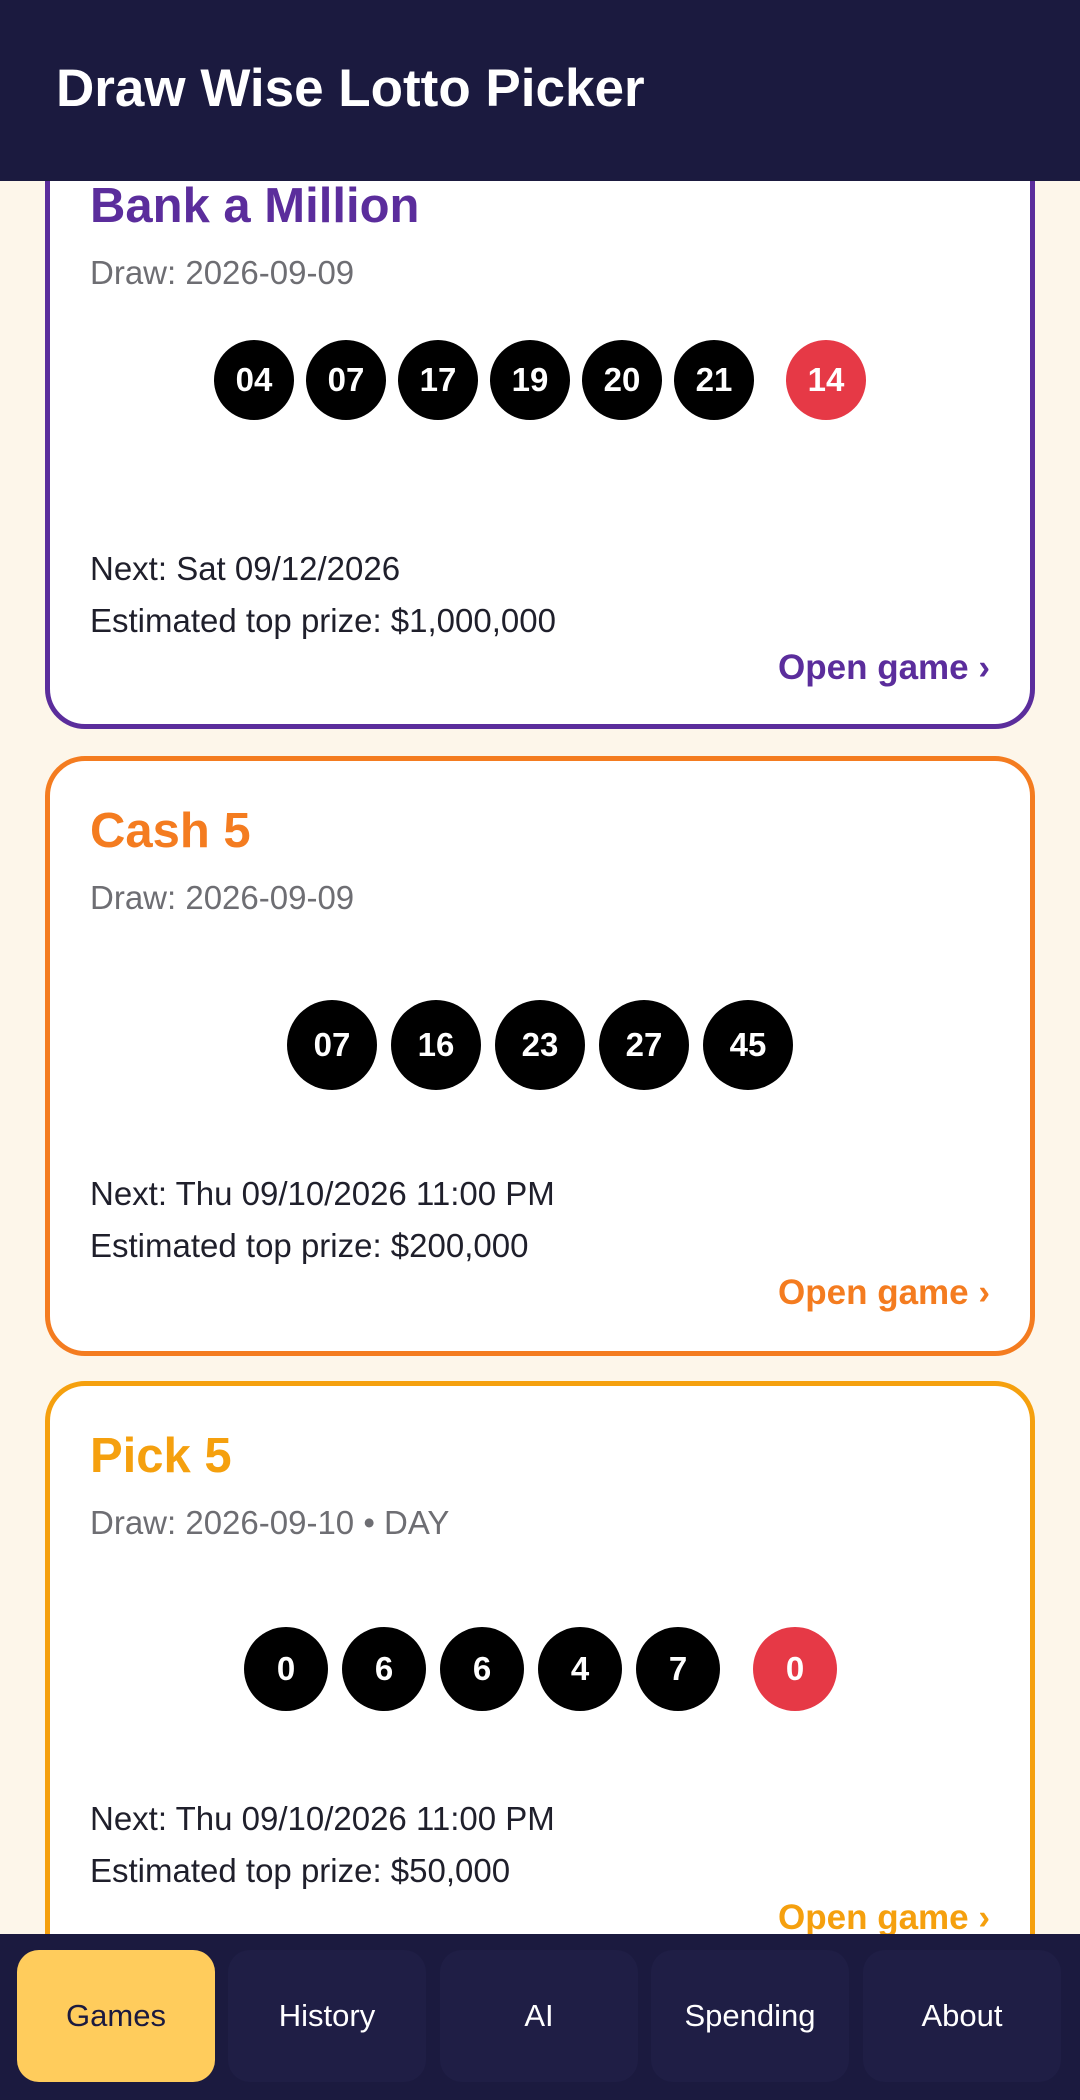  Describe the element at coordinates (714, 380) in the screenshot. I see `number-ball: 21` at that location.